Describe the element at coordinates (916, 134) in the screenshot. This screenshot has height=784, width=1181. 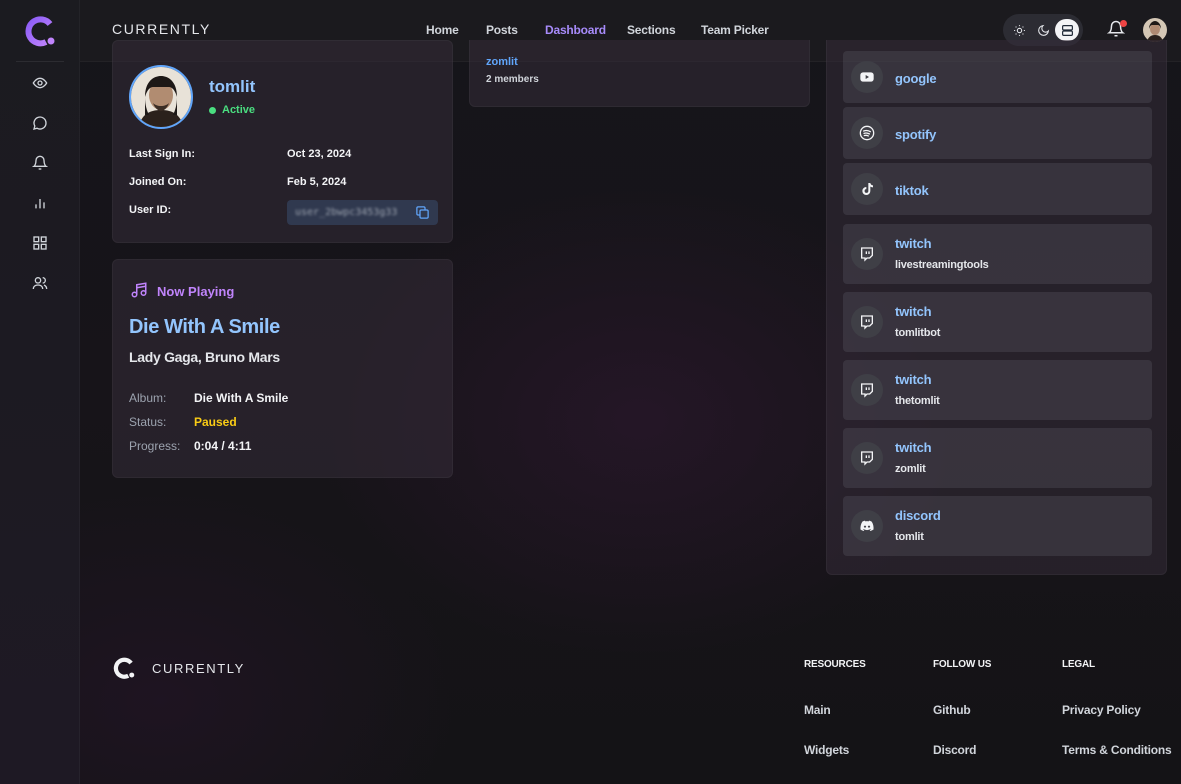
I see `connection-name: spotify` at that location.